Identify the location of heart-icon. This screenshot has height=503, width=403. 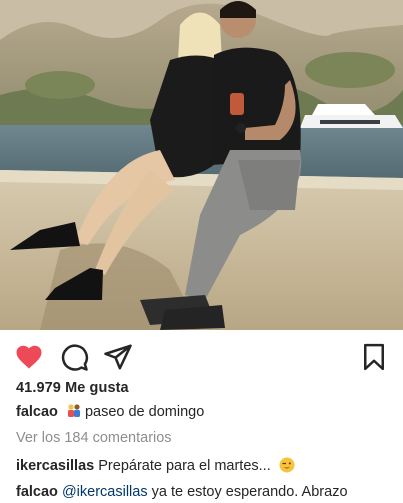
(29, 357).